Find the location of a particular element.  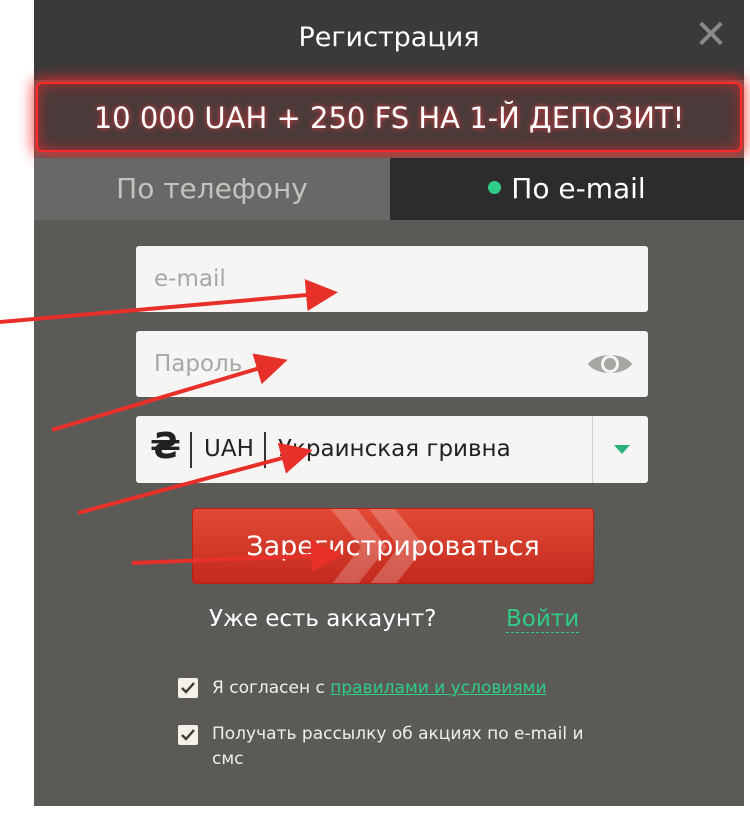

register-button-label: Зарегистрироваться is located at coordinates (393, 546).